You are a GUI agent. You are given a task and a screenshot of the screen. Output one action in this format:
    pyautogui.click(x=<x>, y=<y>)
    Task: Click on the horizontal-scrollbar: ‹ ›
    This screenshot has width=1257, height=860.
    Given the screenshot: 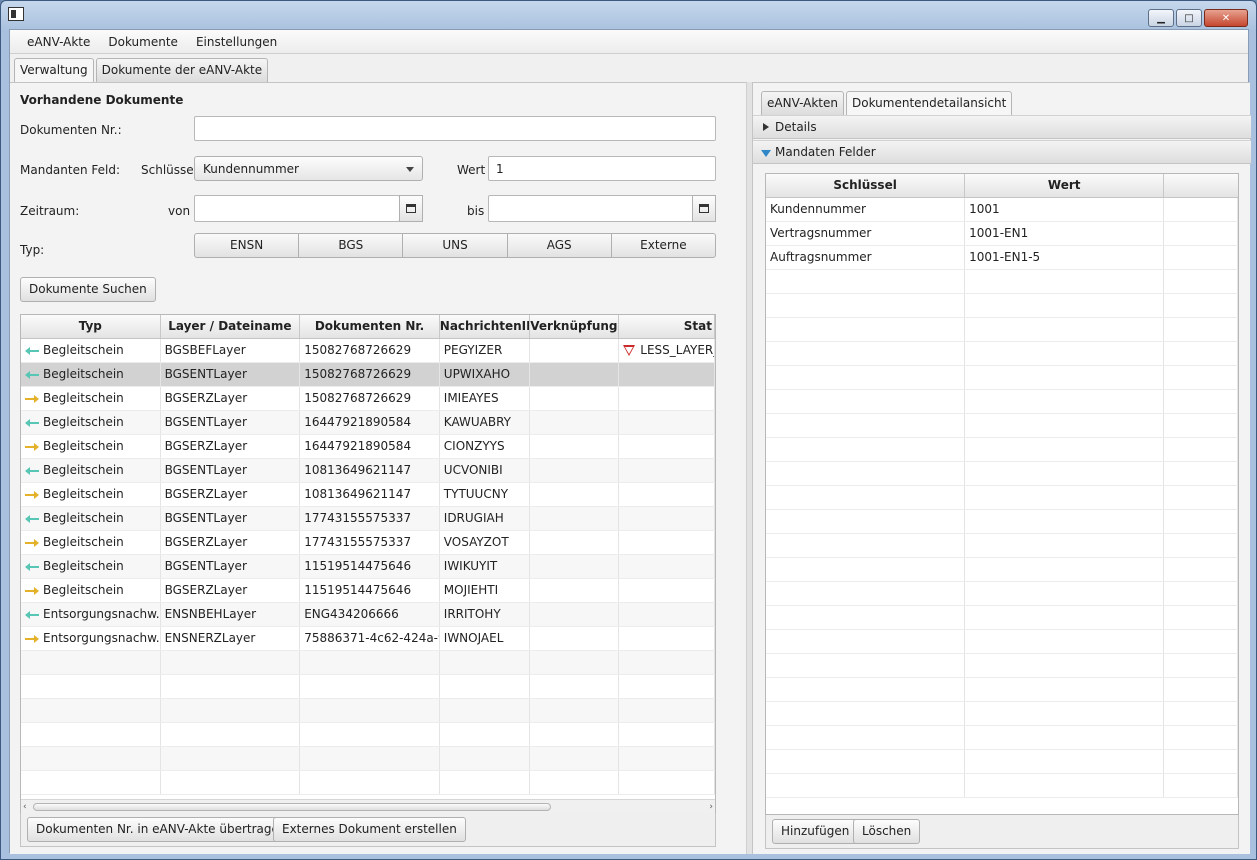 What is the action you would take?
    pyautogui.click(x=368, y=806)
    